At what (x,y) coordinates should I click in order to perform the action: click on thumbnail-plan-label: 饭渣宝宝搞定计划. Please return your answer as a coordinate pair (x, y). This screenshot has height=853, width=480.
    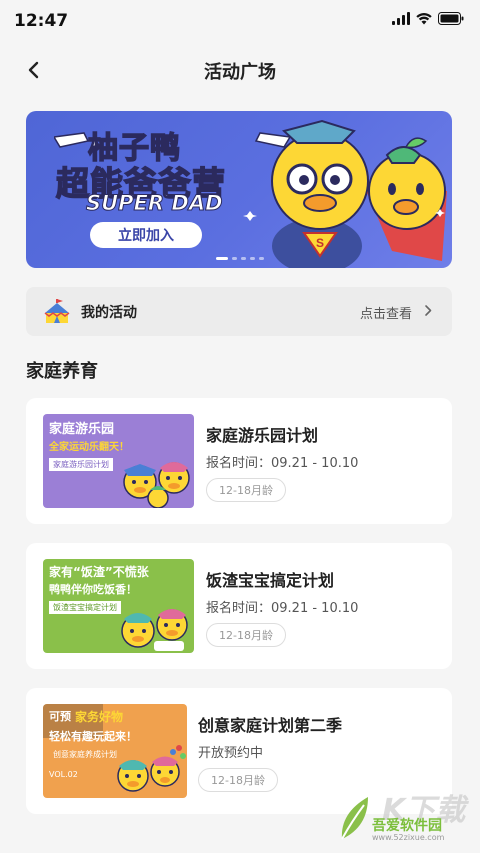
    Looking at the image, I should click on (85, 607).